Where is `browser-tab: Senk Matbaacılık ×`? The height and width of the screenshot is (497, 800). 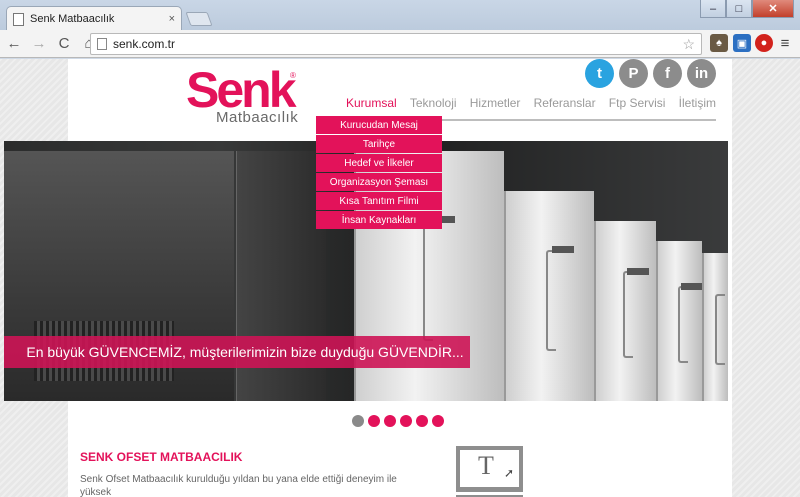
browser-tab: Senk Matbaacılık × is located at coordinates (94, 18).